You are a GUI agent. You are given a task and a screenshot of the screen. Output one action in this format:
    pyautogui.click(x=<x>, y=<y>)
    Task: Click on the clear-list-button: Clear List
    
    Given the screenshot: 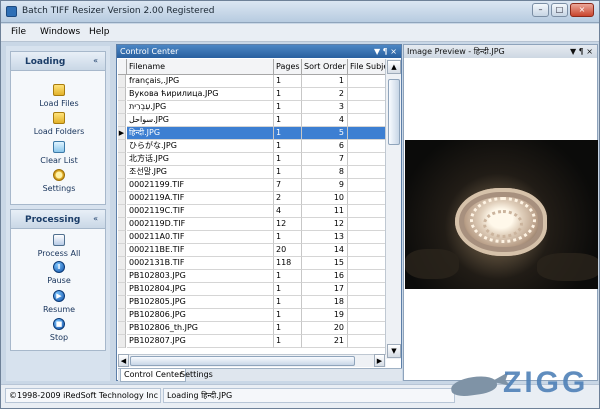 What is the action you would take?
    pyautogui.click(x=59, y=153)
    